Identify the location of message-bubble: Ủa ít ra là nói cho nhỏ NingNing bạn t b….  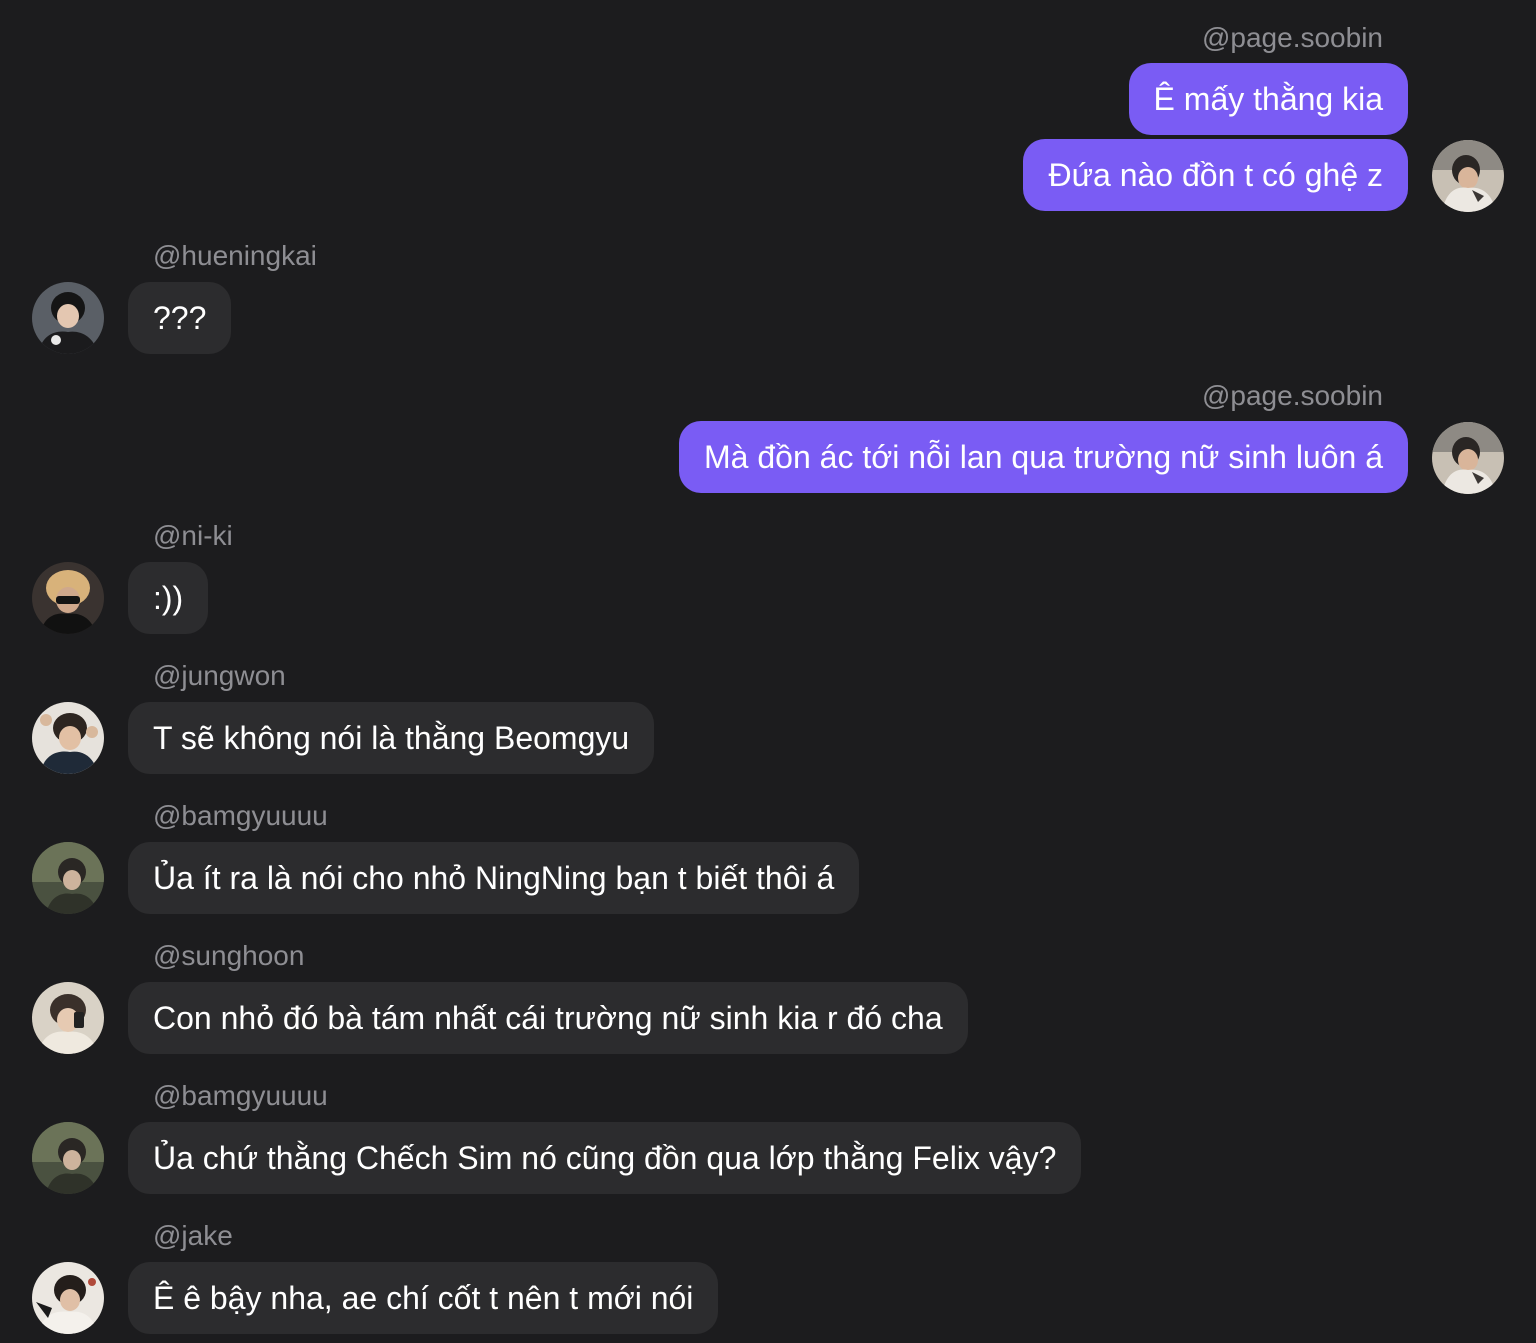
(494, 878).